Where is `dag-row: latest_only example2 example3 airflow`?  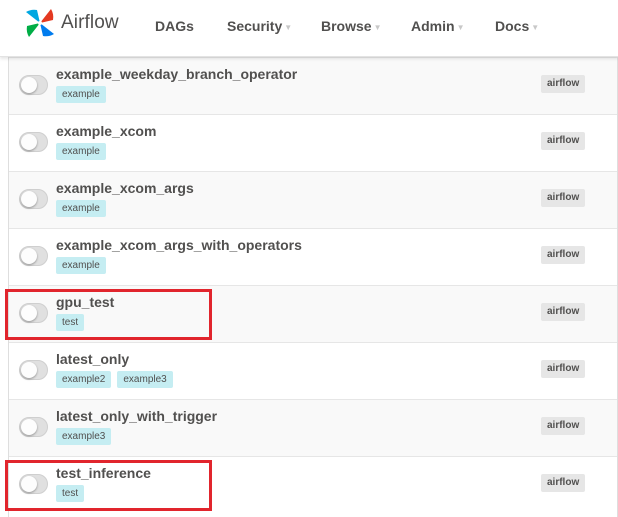
dag-row: latest_only example2 example3 airflow is located at coordinates (313, 370).